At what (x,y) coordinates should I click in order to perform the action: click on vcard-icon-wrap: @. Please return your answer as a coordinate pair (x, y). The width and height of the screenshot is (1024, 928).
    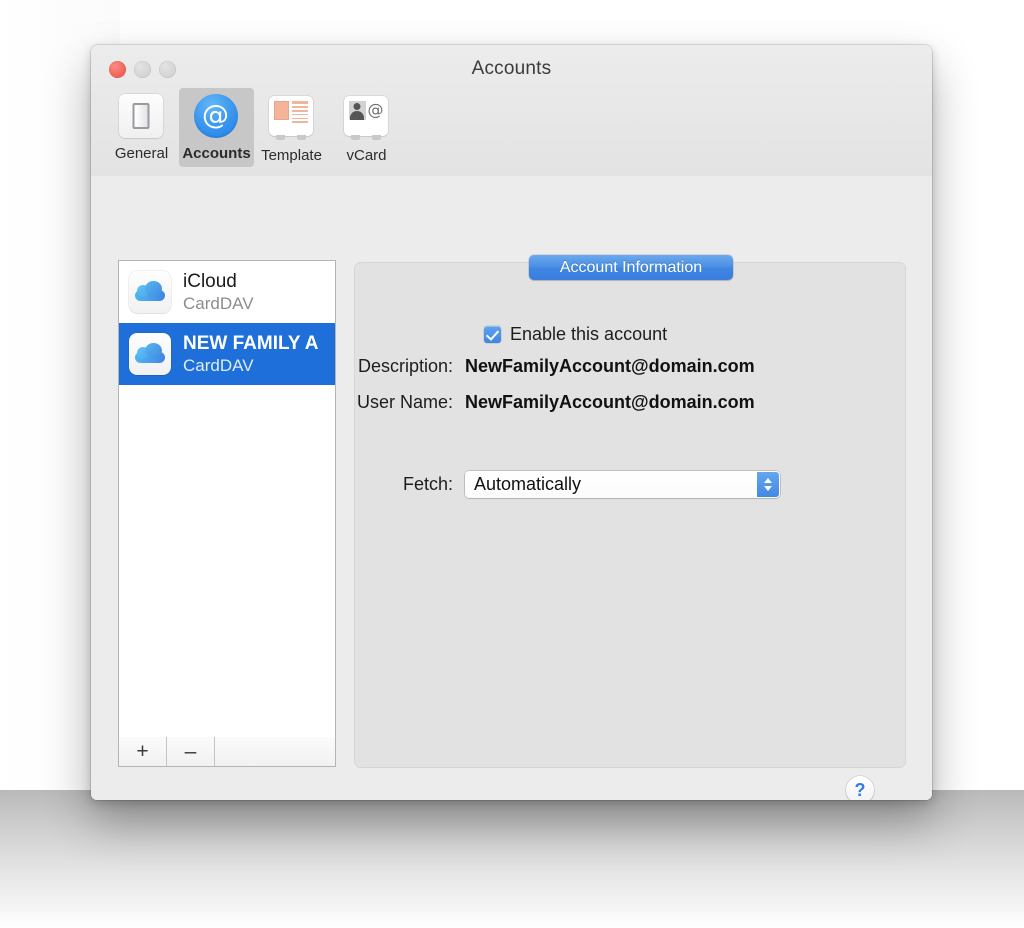
    Looking at the image, I should click on (366, 119).